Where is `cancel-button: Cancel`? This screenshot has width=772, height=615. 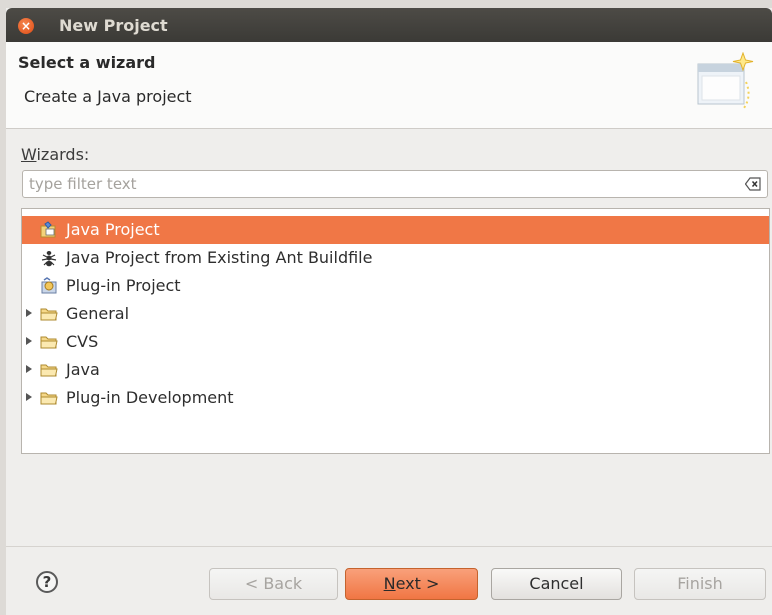
cancel-button: Cancel is located at coordinates (556, 584).